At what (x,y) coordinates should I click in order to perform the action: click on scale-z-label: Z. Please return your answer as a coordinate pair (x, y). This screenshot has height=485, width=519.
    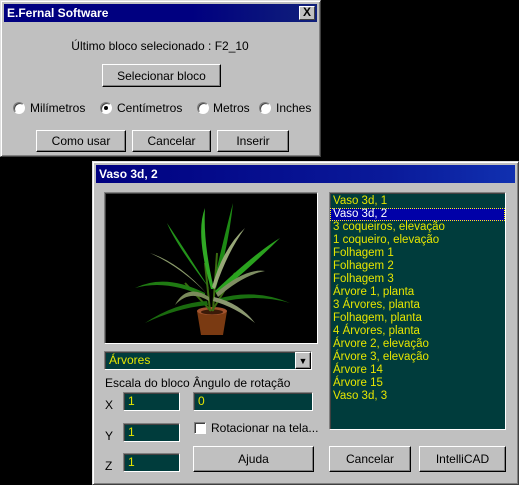
    Looking at the image, I should click on (109, 466).